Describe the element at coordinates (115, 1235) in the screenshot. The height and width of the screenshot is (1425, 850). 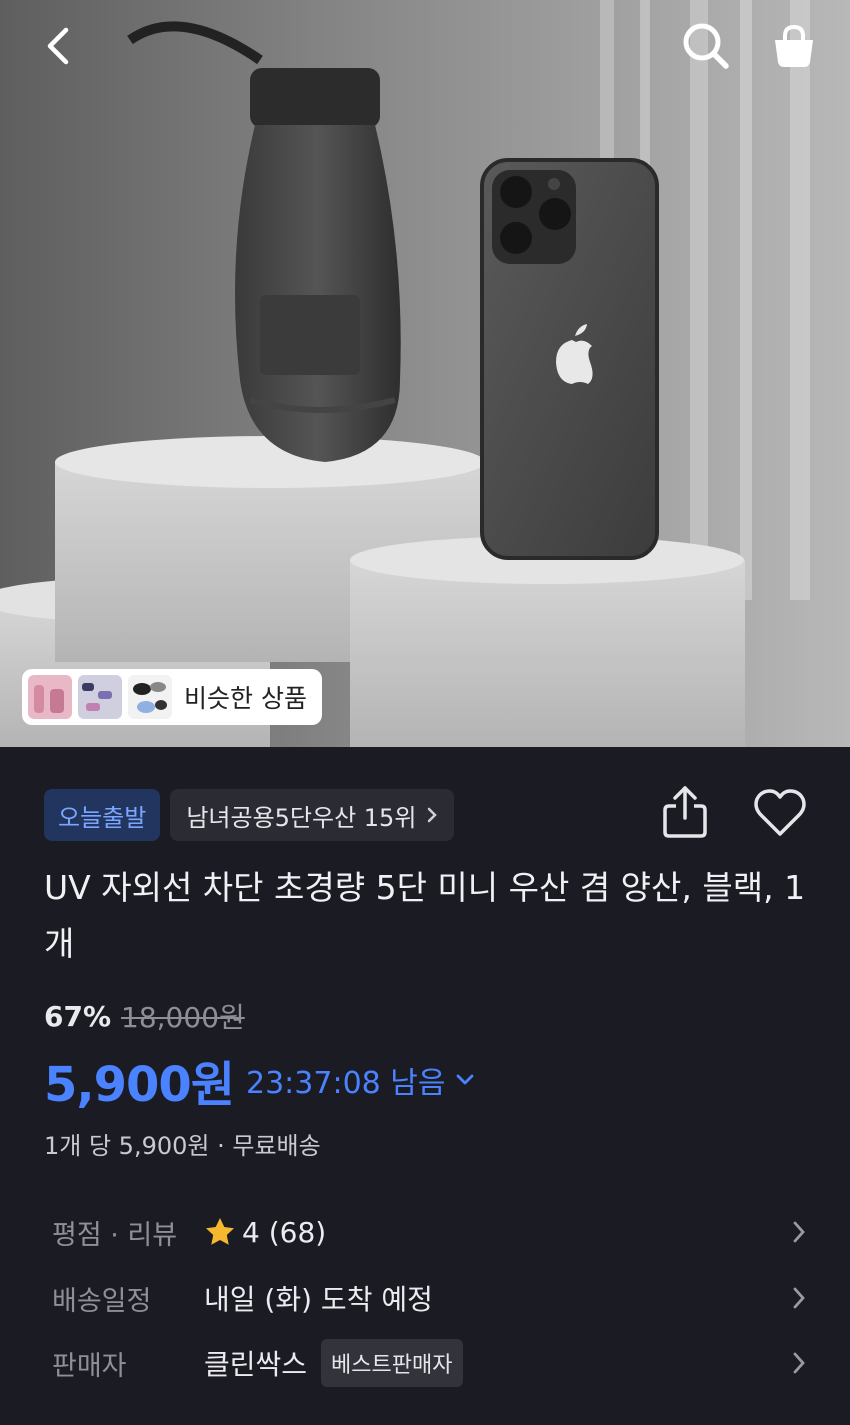
I see `rating-label: 평점 · 리뷰` at that location.